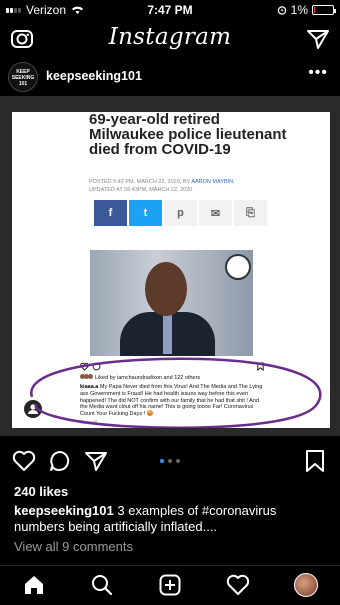 The width and height of the screenshot is (340, 605). I want to click on activity-heart-icon, so click(238, 585).